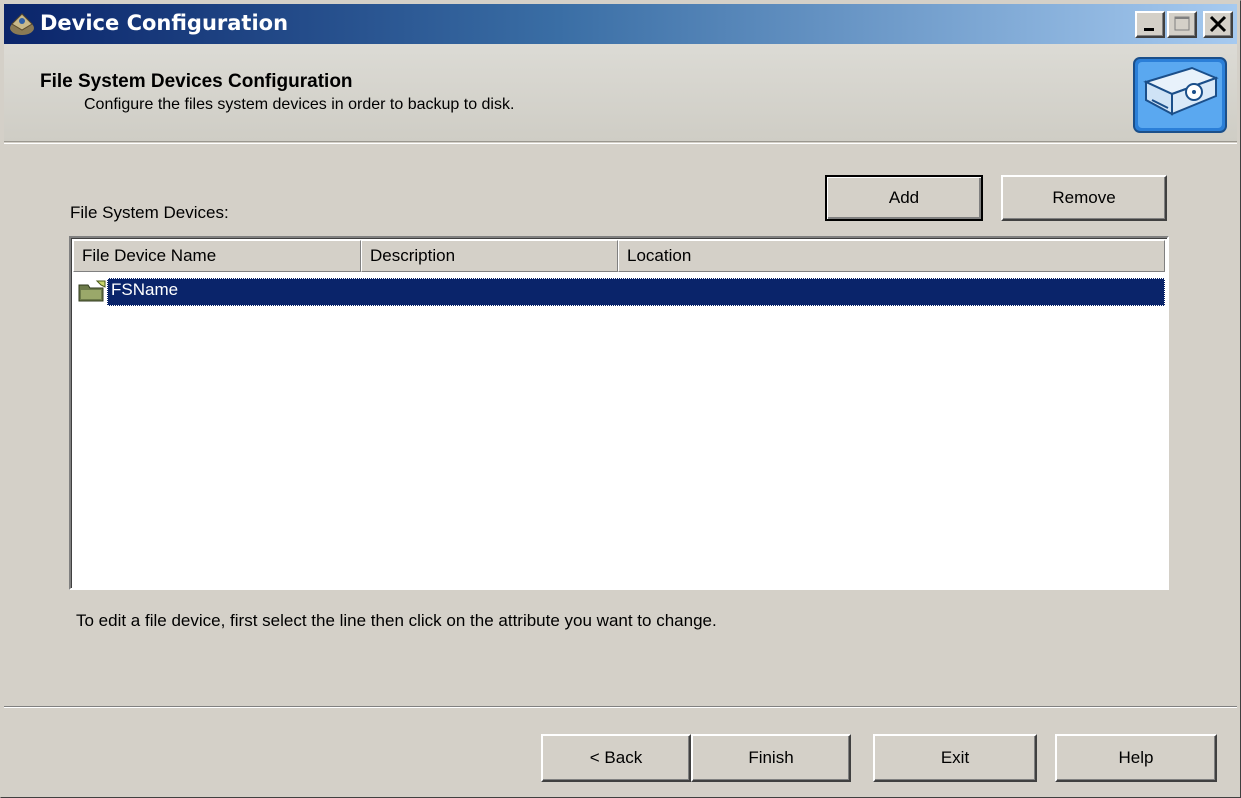 The image size is (1241, 798). Describe the element at coordinates (144, 290) in the screenshot. I see `device-name-cell: FSName` at that location.